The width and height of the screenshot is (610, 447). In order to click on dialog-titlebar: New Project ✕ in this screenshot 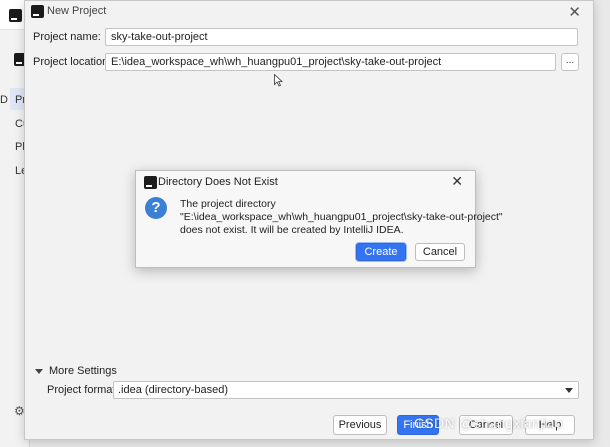, I will do `click(309, 12)`.